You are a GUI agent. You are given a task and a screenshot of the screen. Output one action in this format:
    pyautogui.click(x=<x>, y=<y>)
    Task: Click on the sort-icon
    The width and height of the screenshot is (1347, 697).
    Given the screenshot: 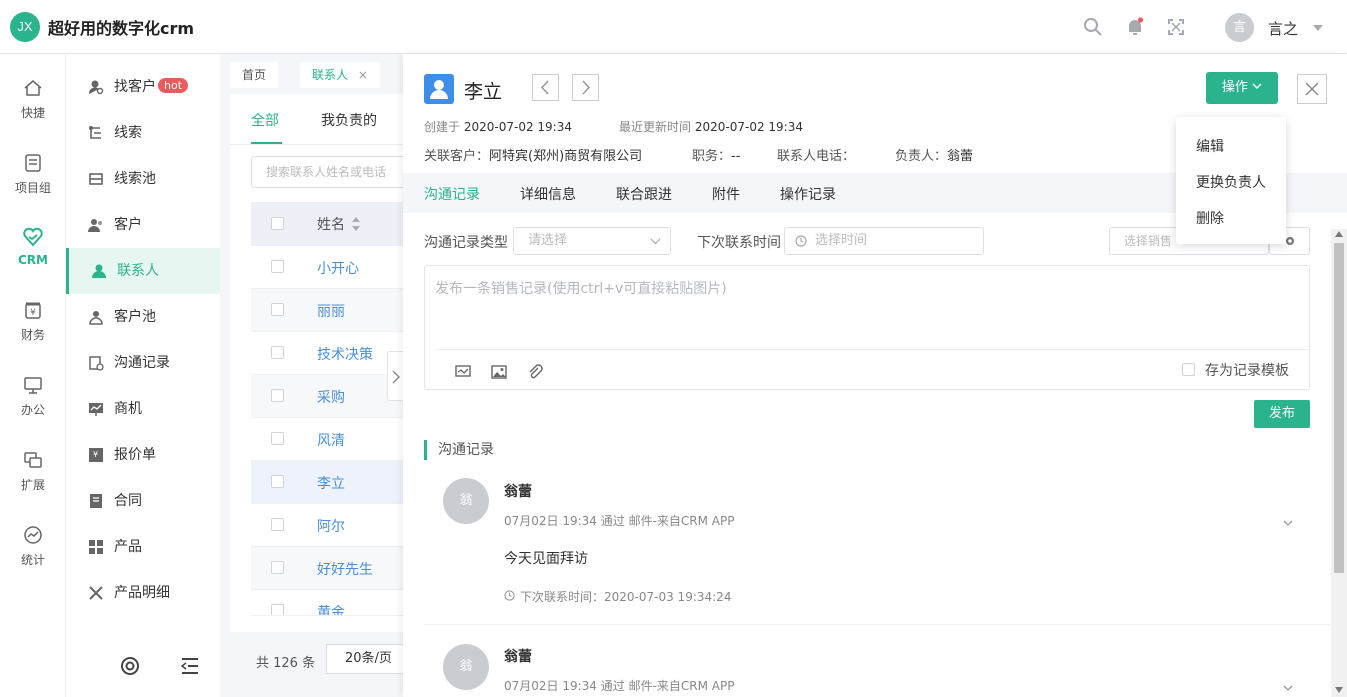 What is the action you would take?
    pyautogui.click(x=356, y=224)
    